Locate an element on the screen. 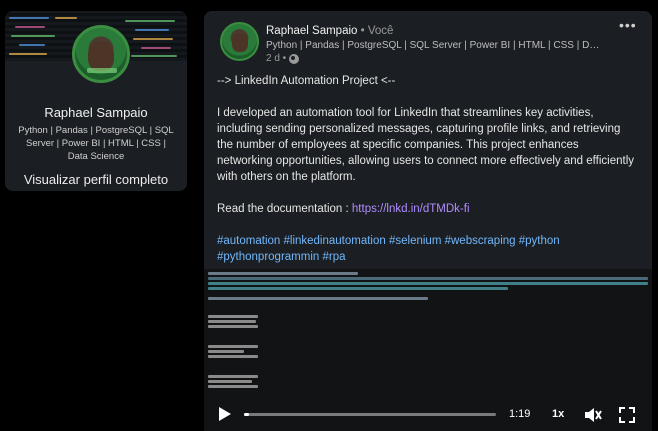  post-title: --> LinkedIn Automation Project <-- is located at coordinates (306, 81).